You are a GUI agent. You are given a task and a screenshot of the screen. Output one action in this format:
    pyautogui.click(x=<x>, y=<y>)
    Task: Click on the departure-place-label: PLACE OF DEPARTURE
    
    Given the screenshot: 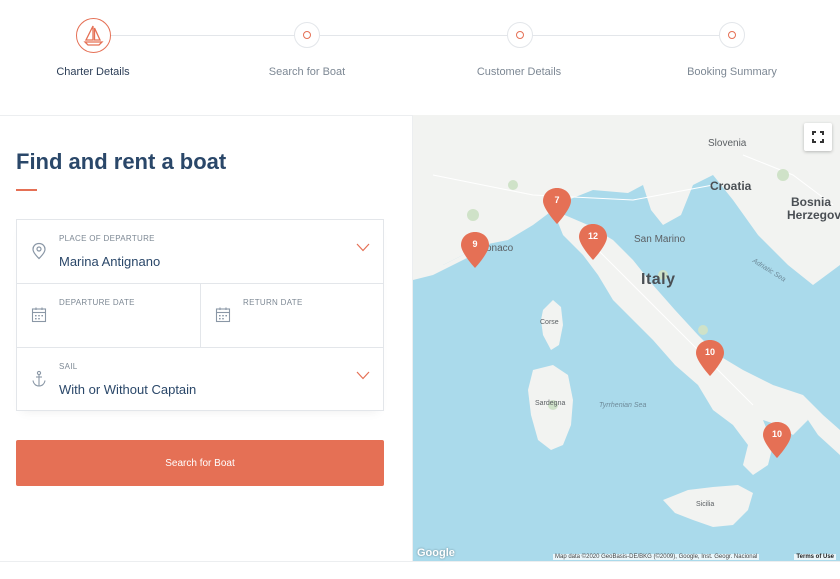 What is the action you would take?
    pyautogui.click(x=107, y=238)
    